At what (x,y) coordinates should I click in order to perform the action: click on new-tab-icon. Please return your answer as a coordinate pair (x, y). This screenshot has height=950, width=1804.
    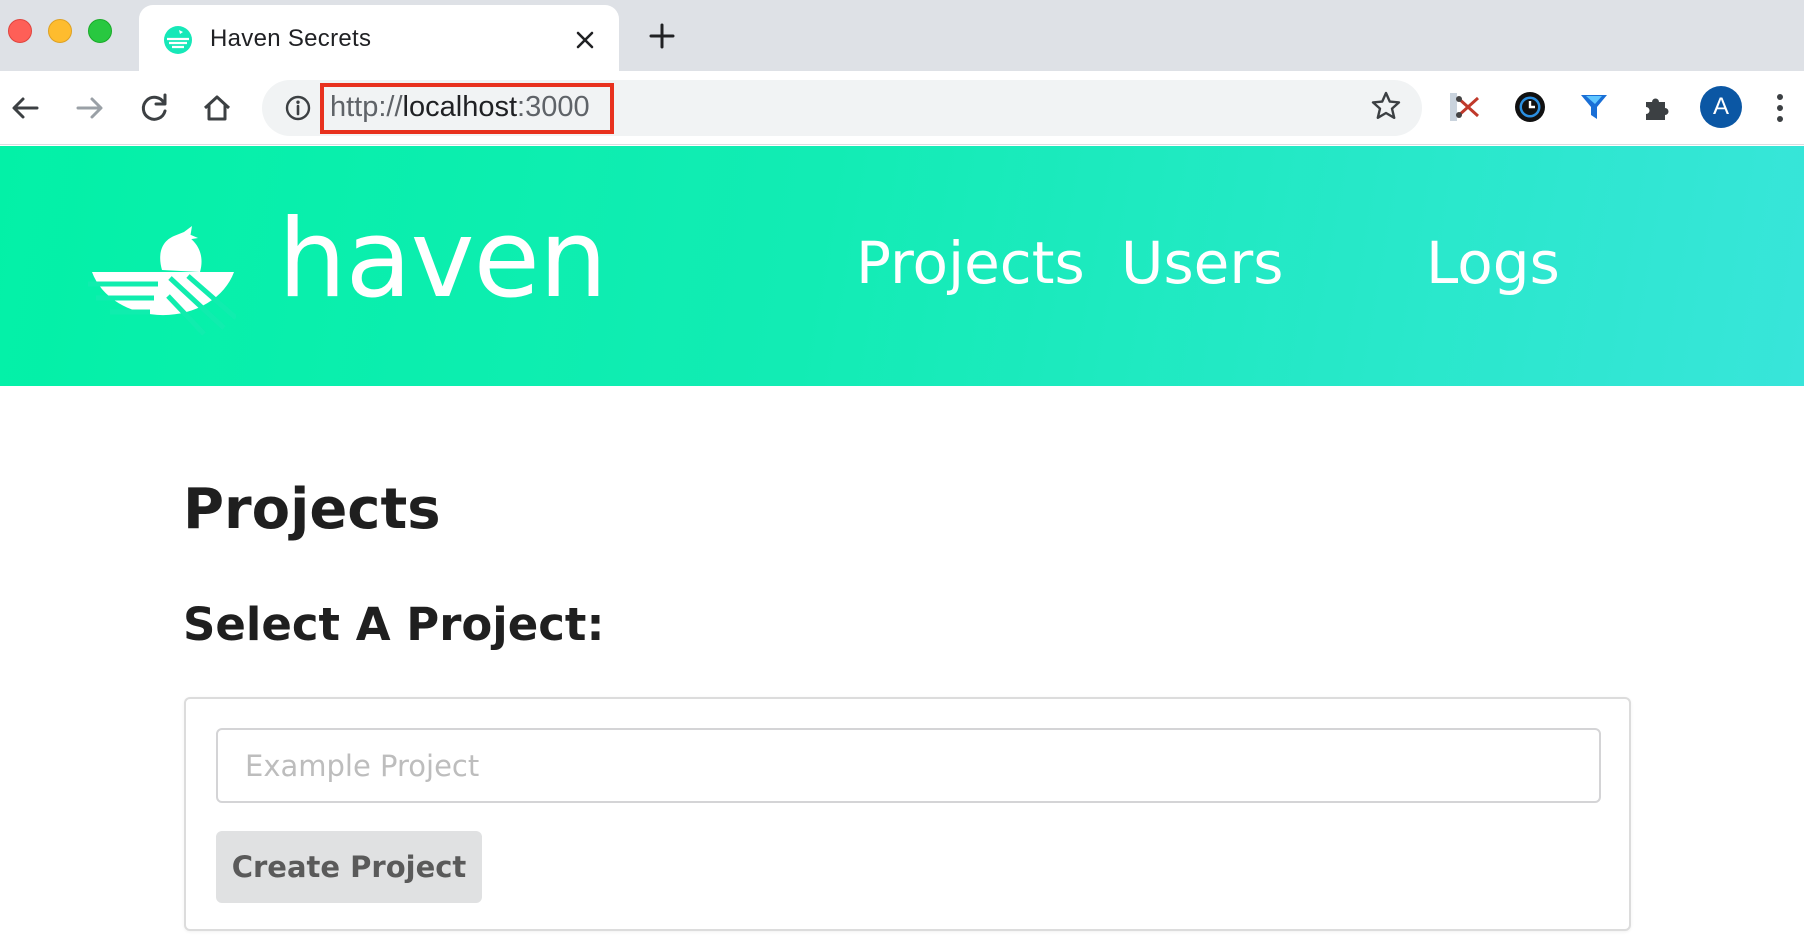
    Looking at the image, I should click on (662, 36).